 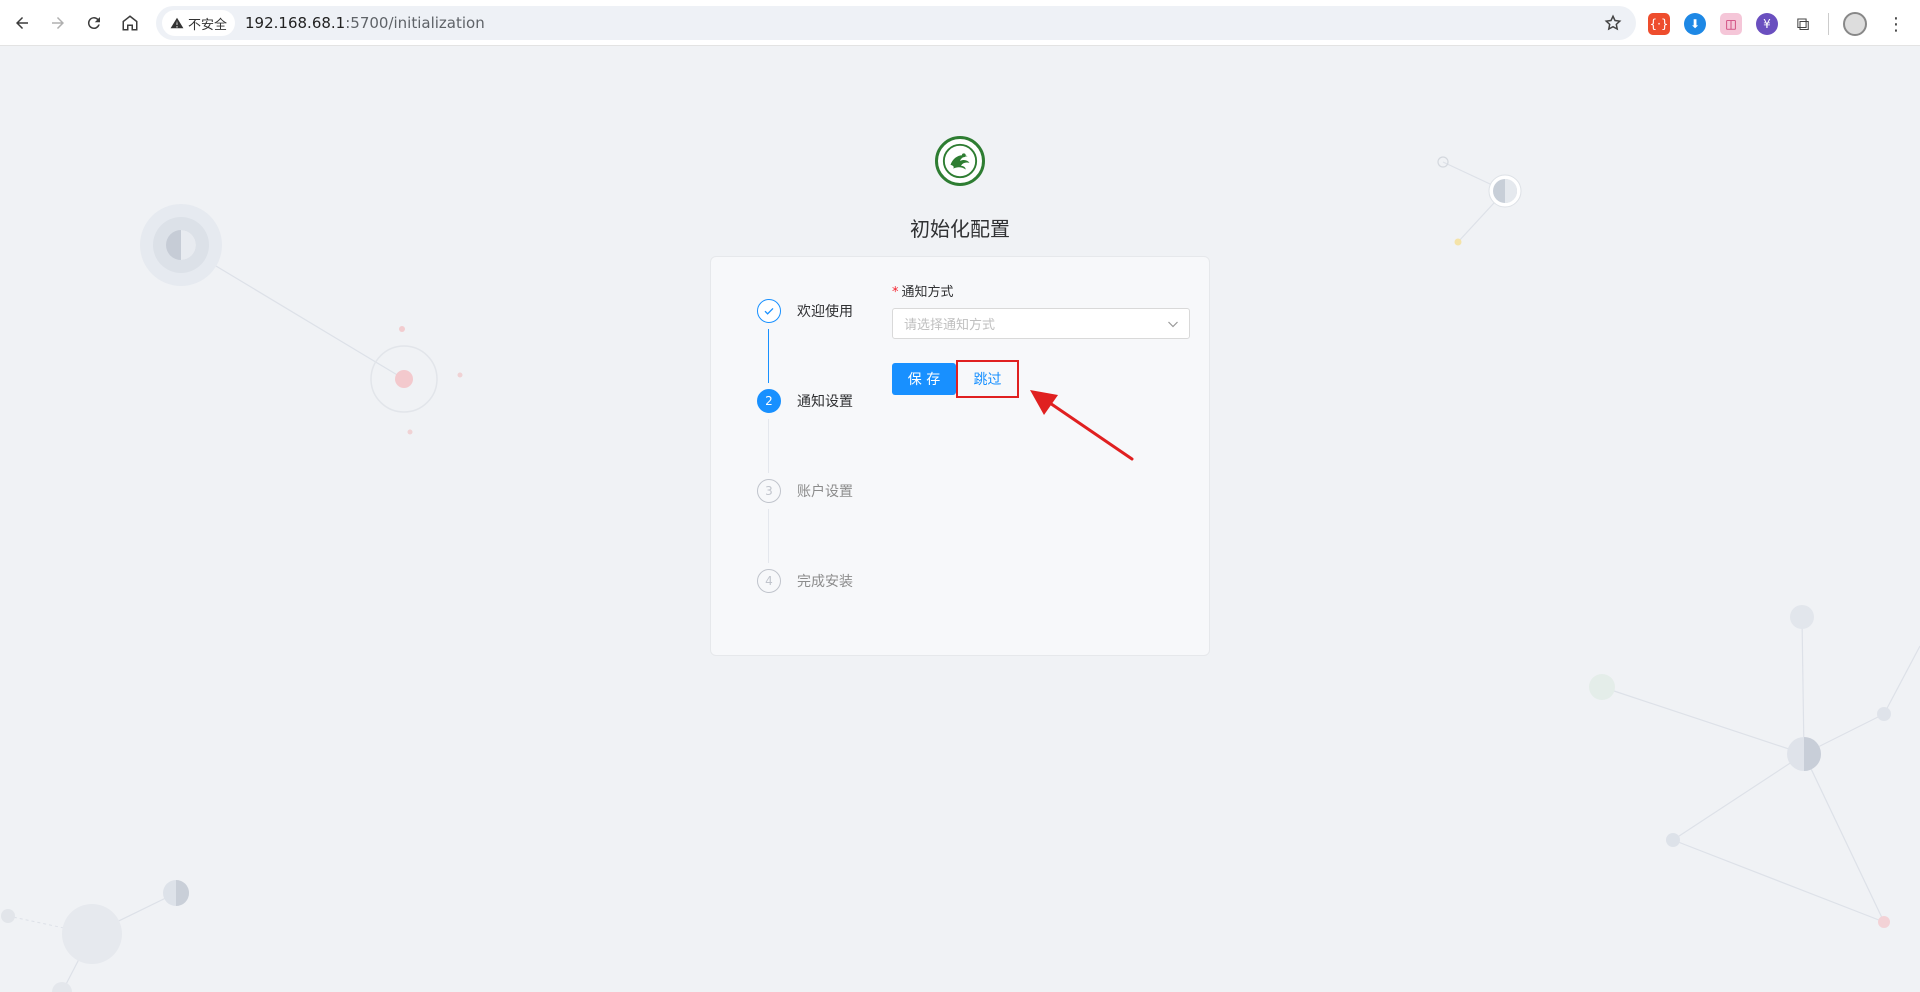 I want to click on step-account: 3 账户设置, so click(x=805, y=491).